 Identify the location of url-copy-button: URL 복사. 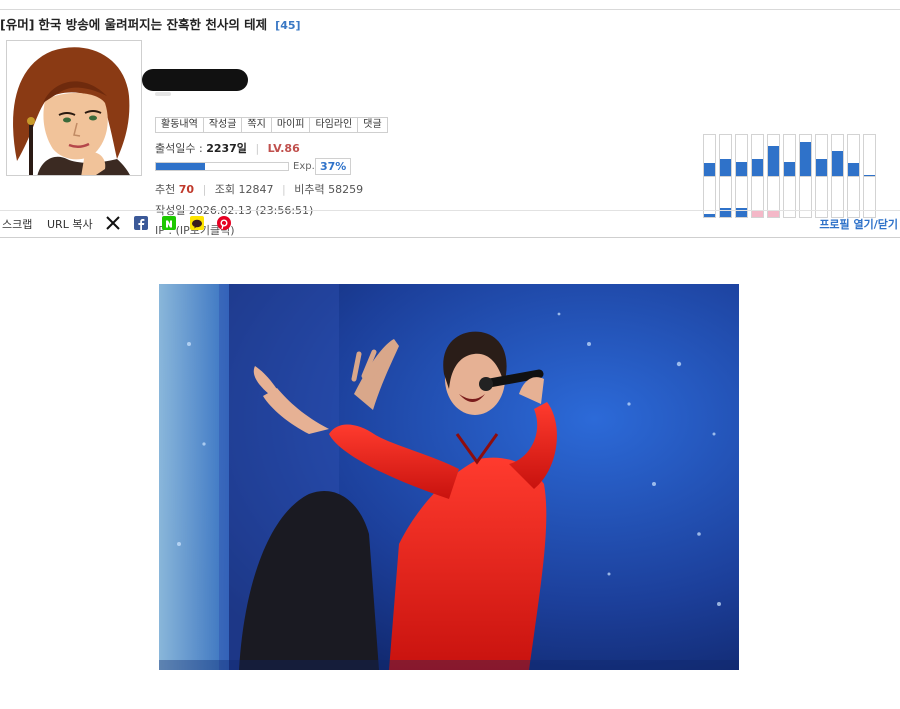
(70, 224).